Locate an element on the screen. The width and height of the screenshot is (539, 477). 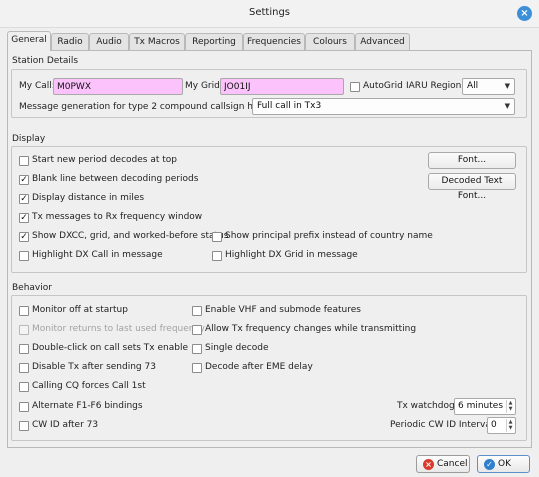
station-details-title: Station Details is located at coordinates (45, 61).